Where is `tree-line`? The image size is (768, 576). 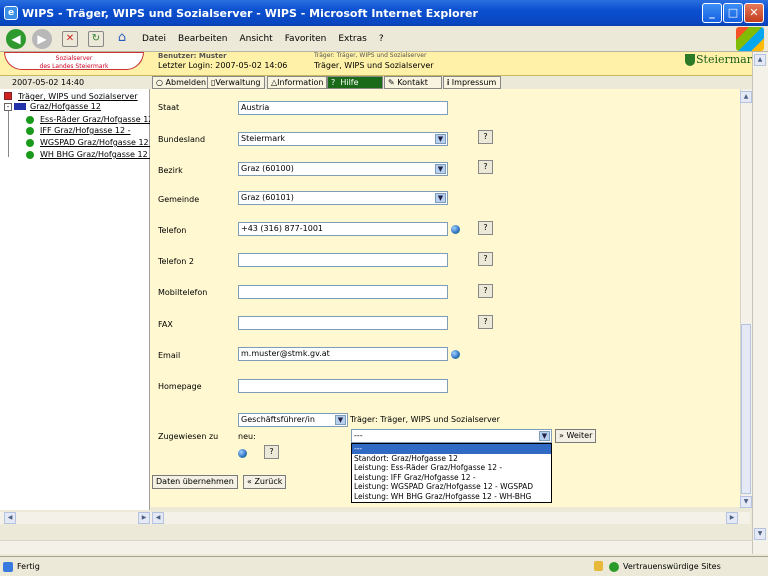 tree-line is located at coordinates (8, 134).